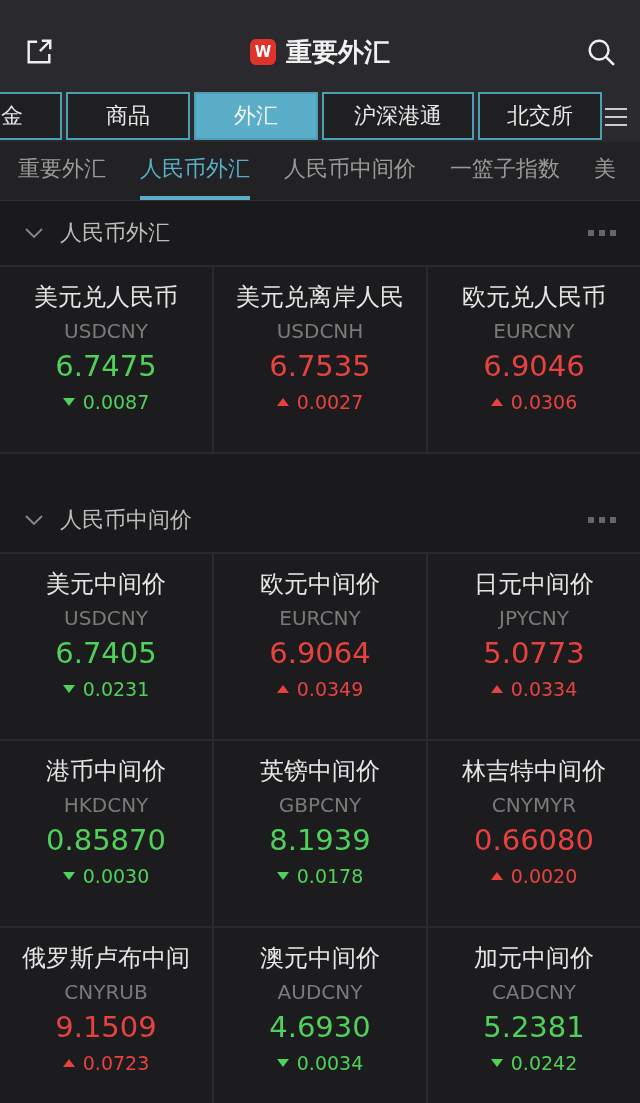 This screenshot has width=640, height=1103. Describe the element at coordinates (106, 805) in the screenshot. I see `currency-code: HKDCNY` at that location.